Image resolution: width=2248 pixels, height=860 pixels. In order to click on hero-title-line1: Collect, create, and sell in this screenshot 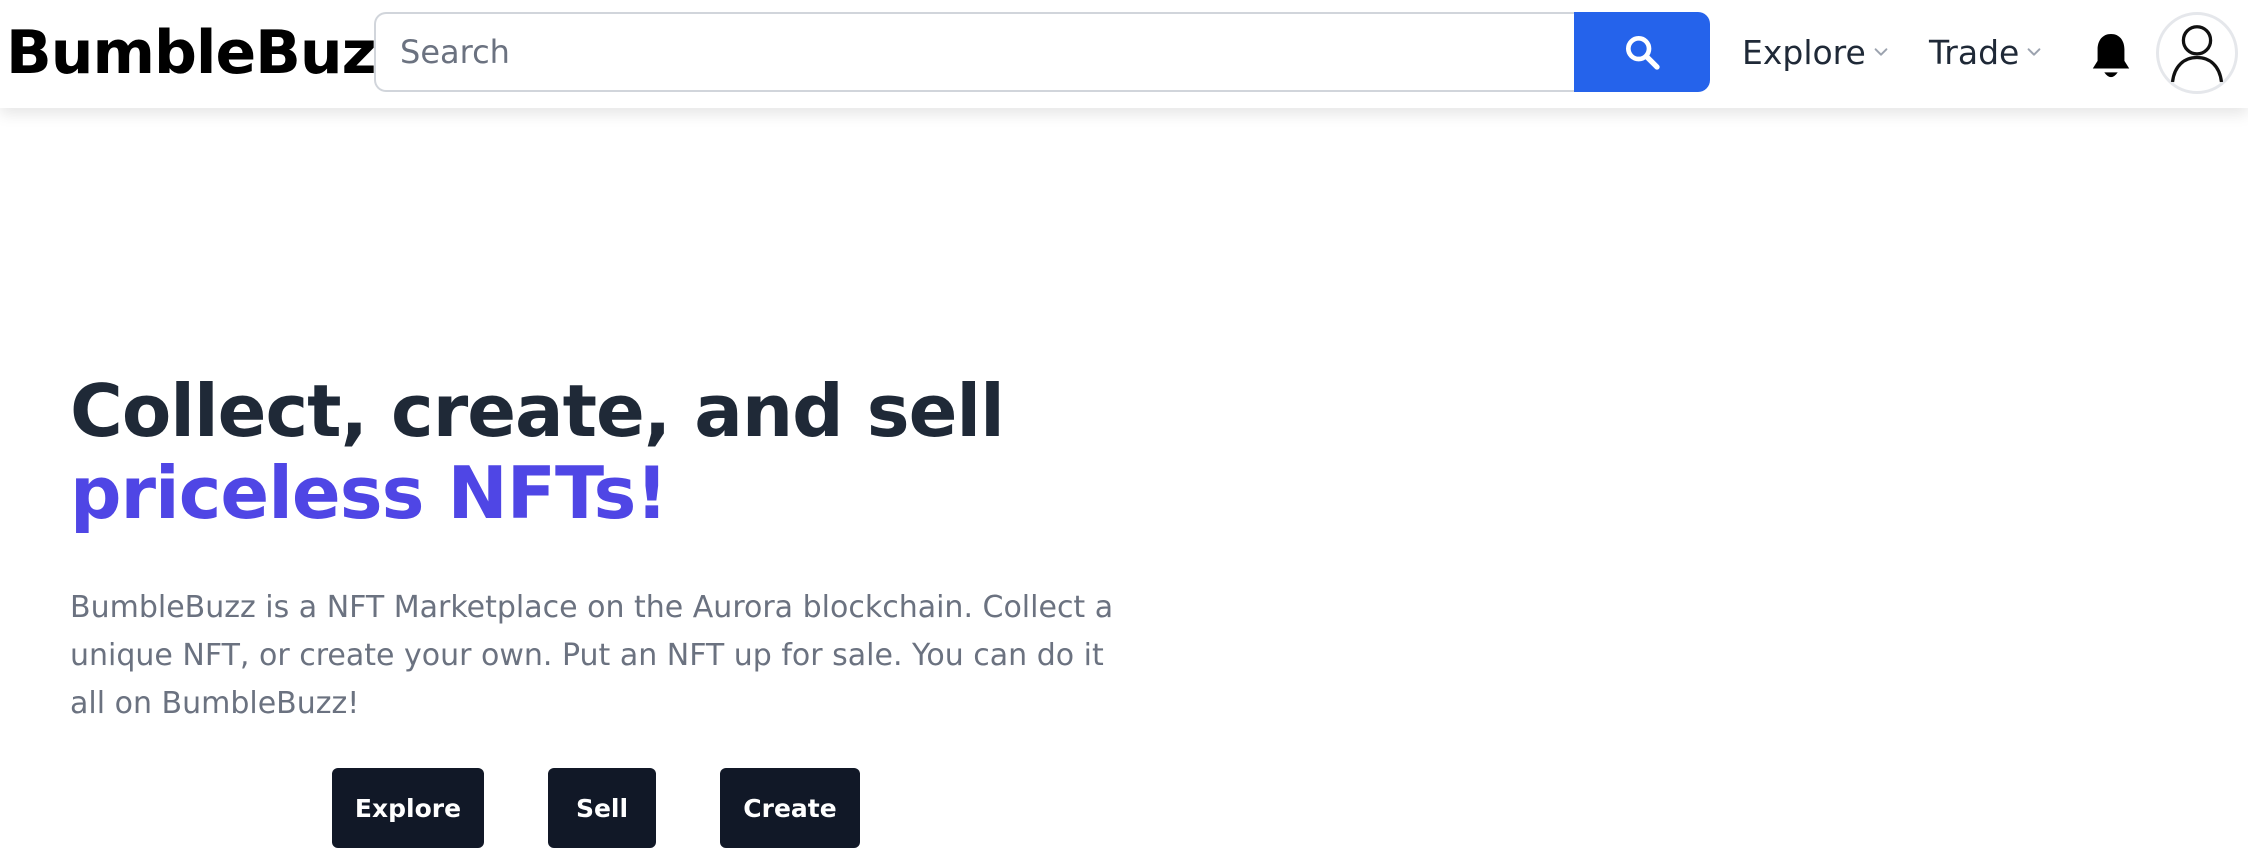, I will do `click(537, 411)`.